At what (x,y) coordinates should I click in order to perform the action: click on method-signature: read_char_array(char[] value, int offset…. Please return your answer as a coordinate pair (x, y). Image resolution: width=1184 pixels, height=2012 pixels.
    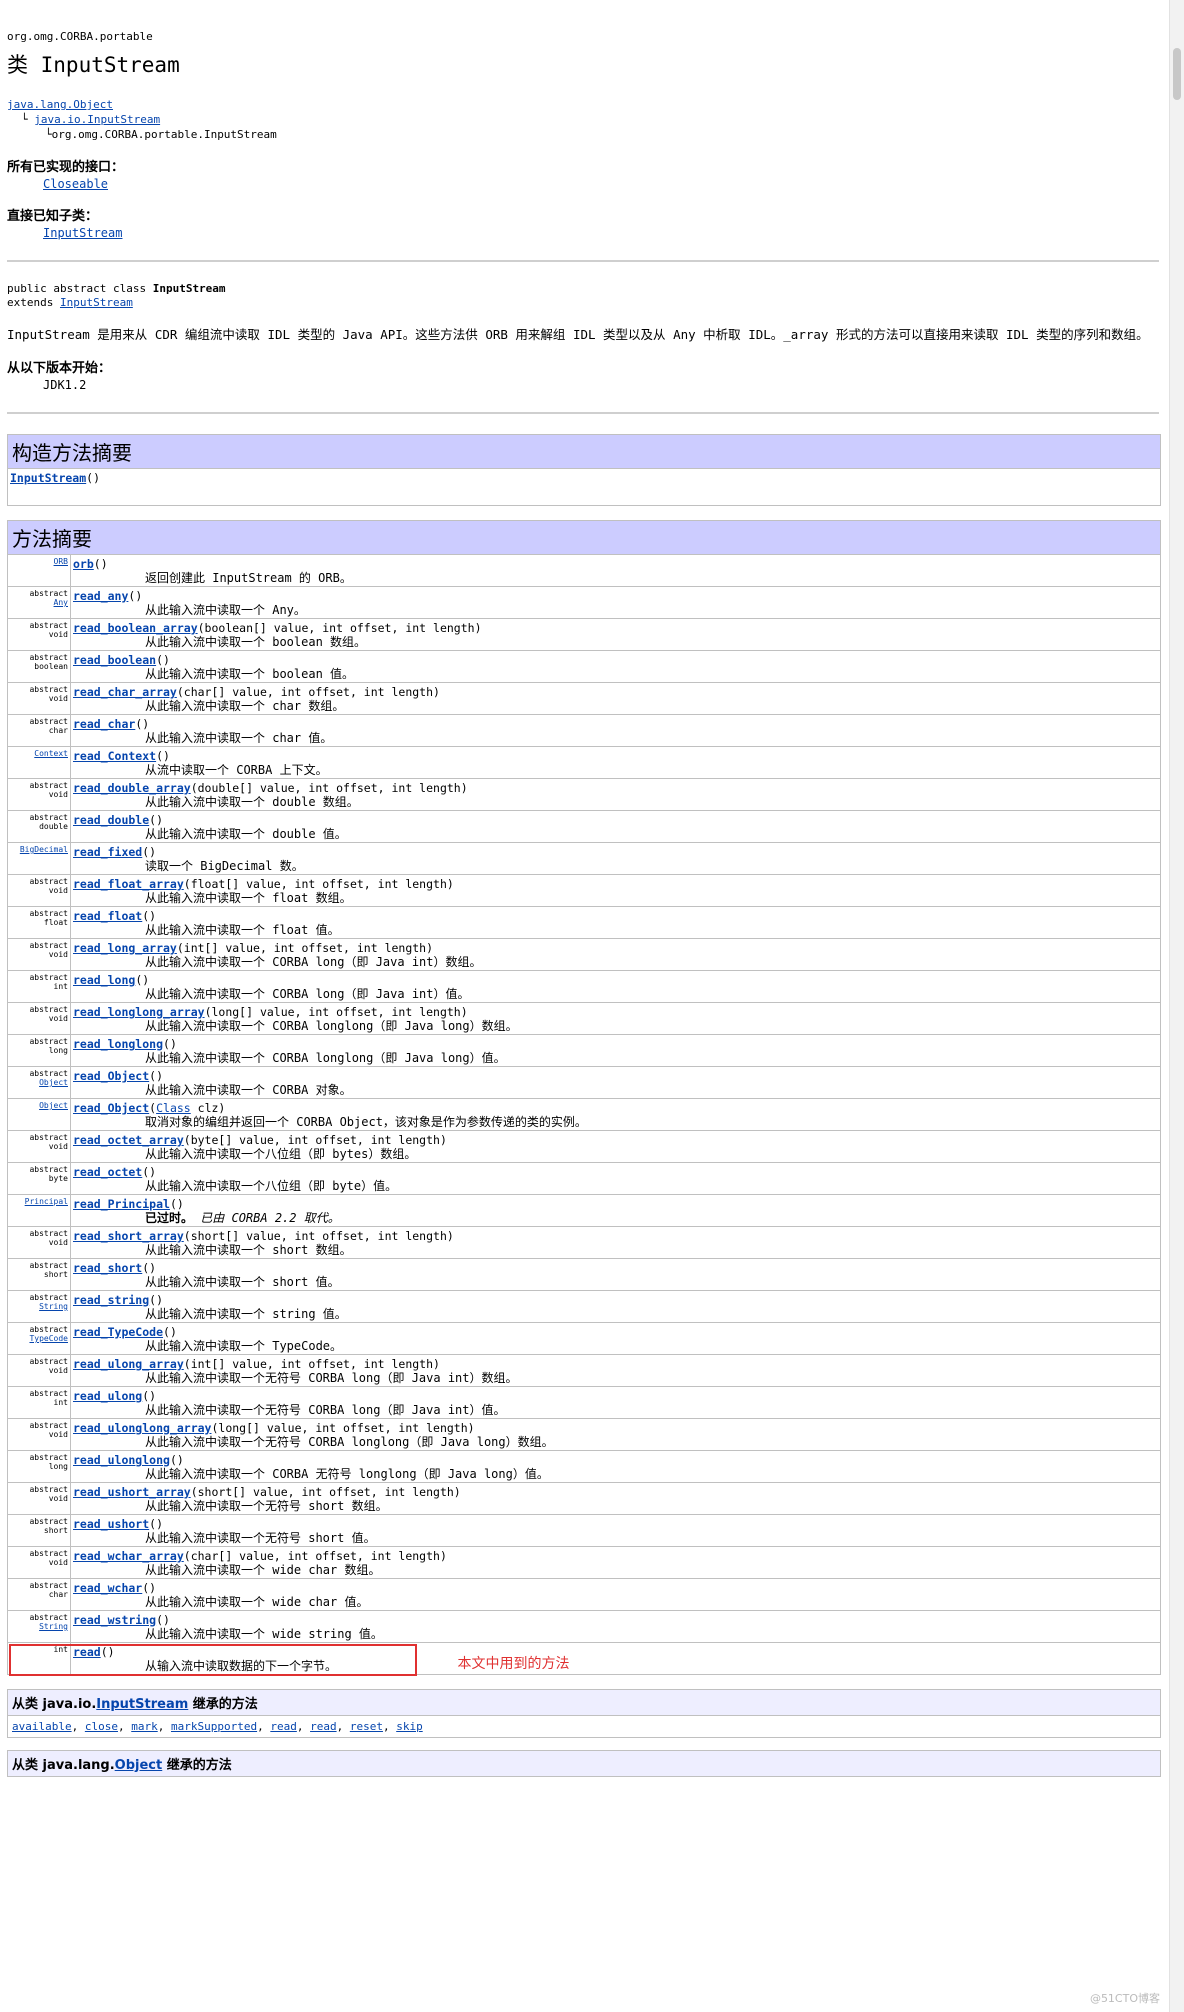
    Looking at the image, I should click on (615, 698).